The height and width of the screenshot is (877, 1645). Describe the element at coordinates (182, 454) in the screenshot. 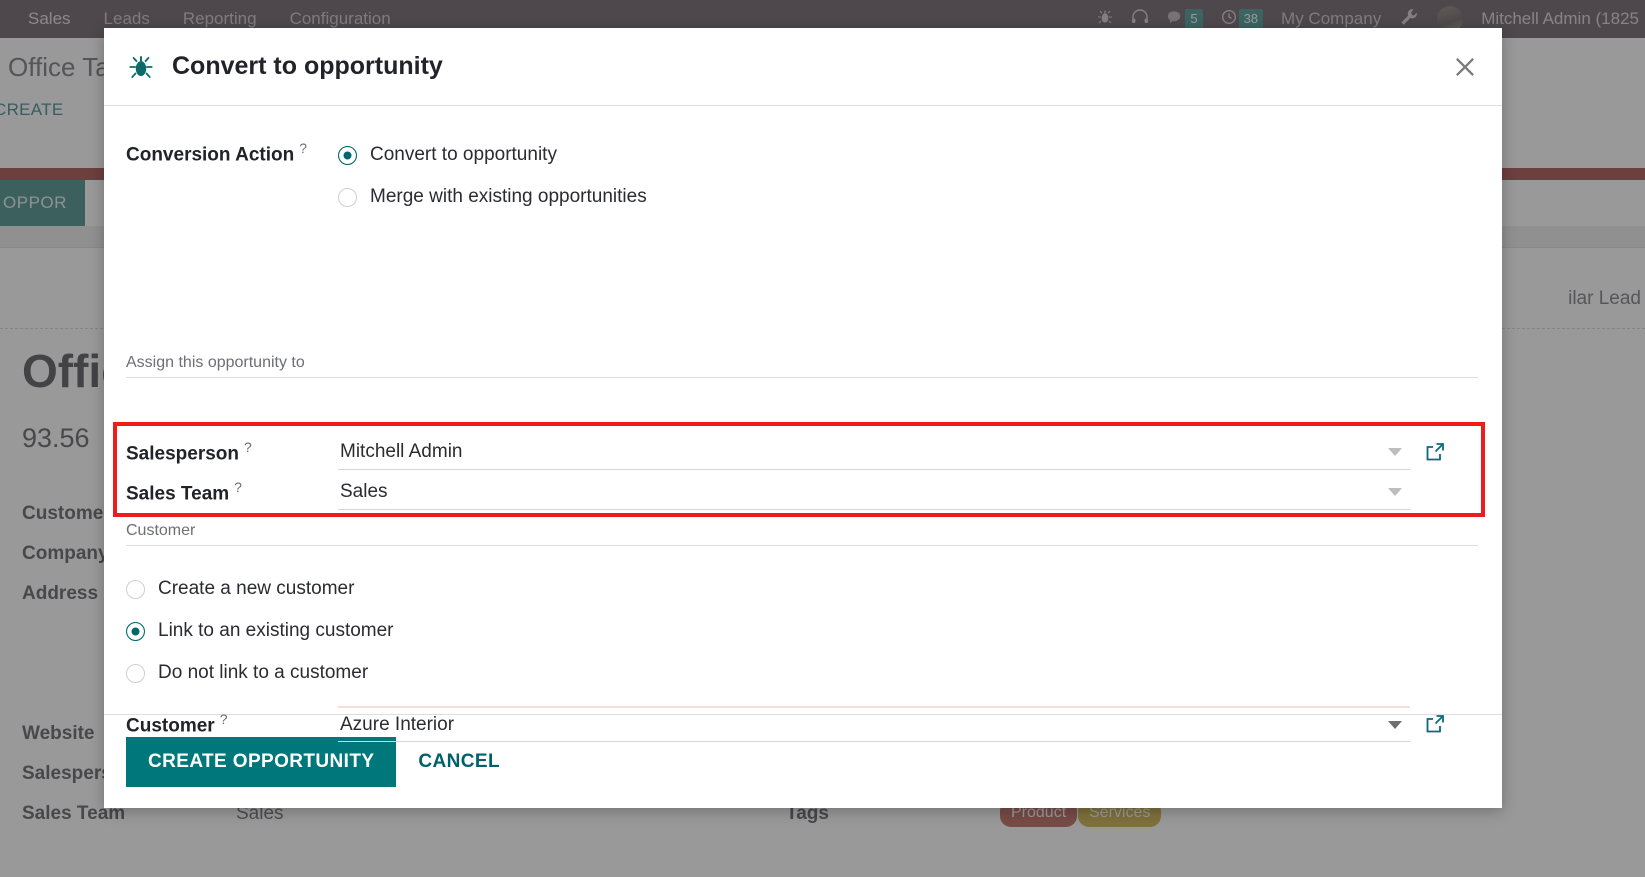

I see `salesperson-label-text: Salesperson` at that location.